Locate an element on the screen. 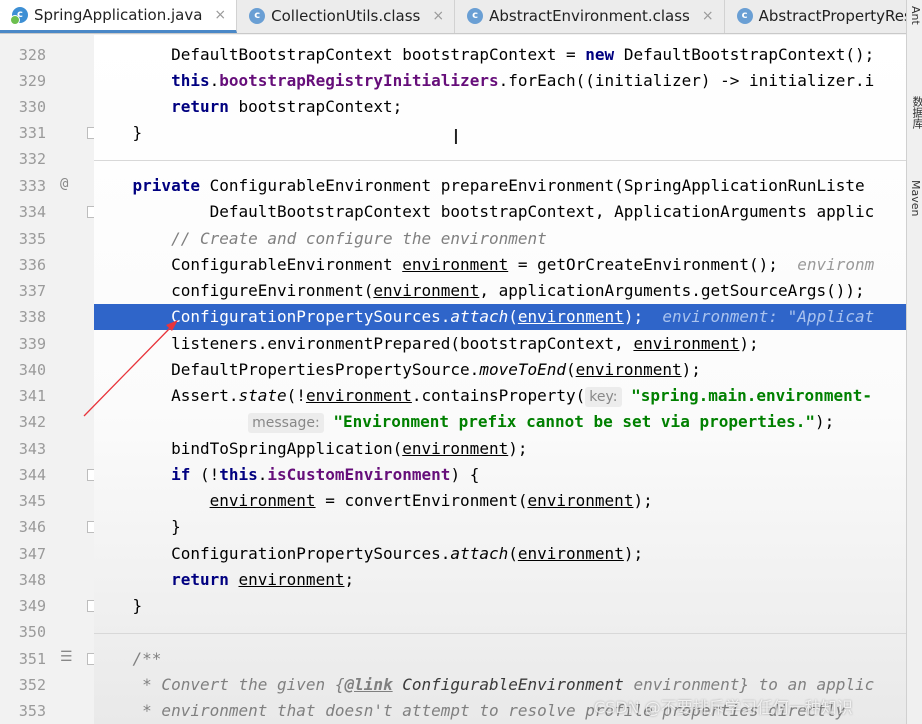 The height and width of the screenshot is (724, 922). line-number: 329 is located at coordinates (32, 81).